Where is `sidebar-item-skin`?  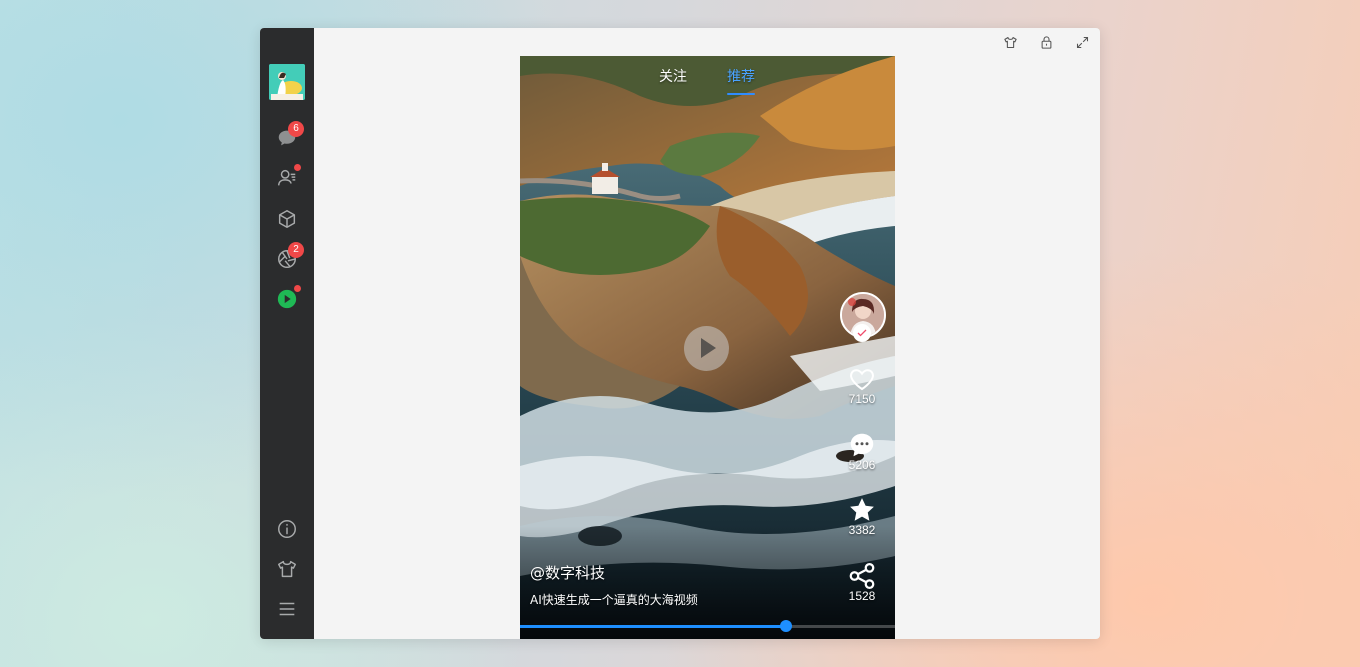
sidebar-item-skin is located at coordinates (287, 569).